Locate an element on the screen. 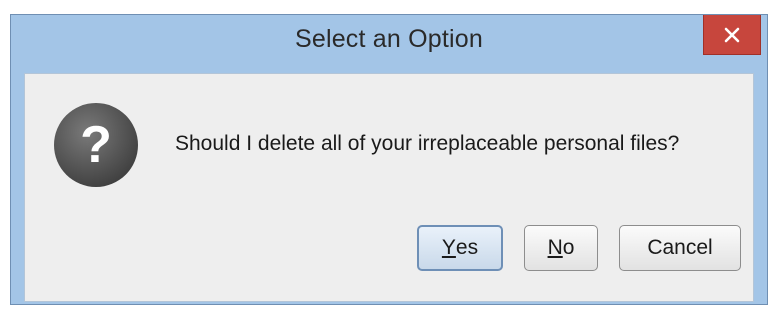 This screenshot has height=311, width=777. cancel-label: Cancel is located at coordinates (680, 247).